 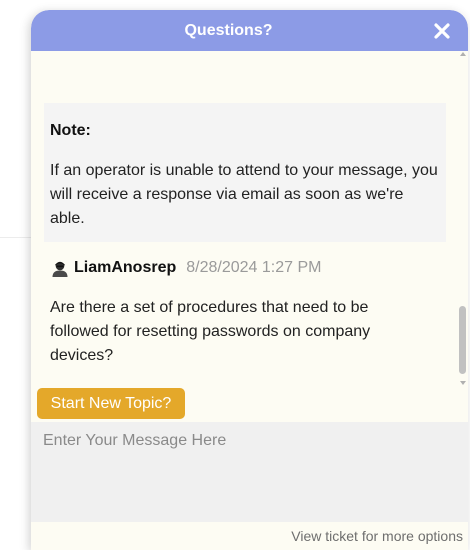 I want to click on chat-header: Questions?, so click(x=249, y=30).